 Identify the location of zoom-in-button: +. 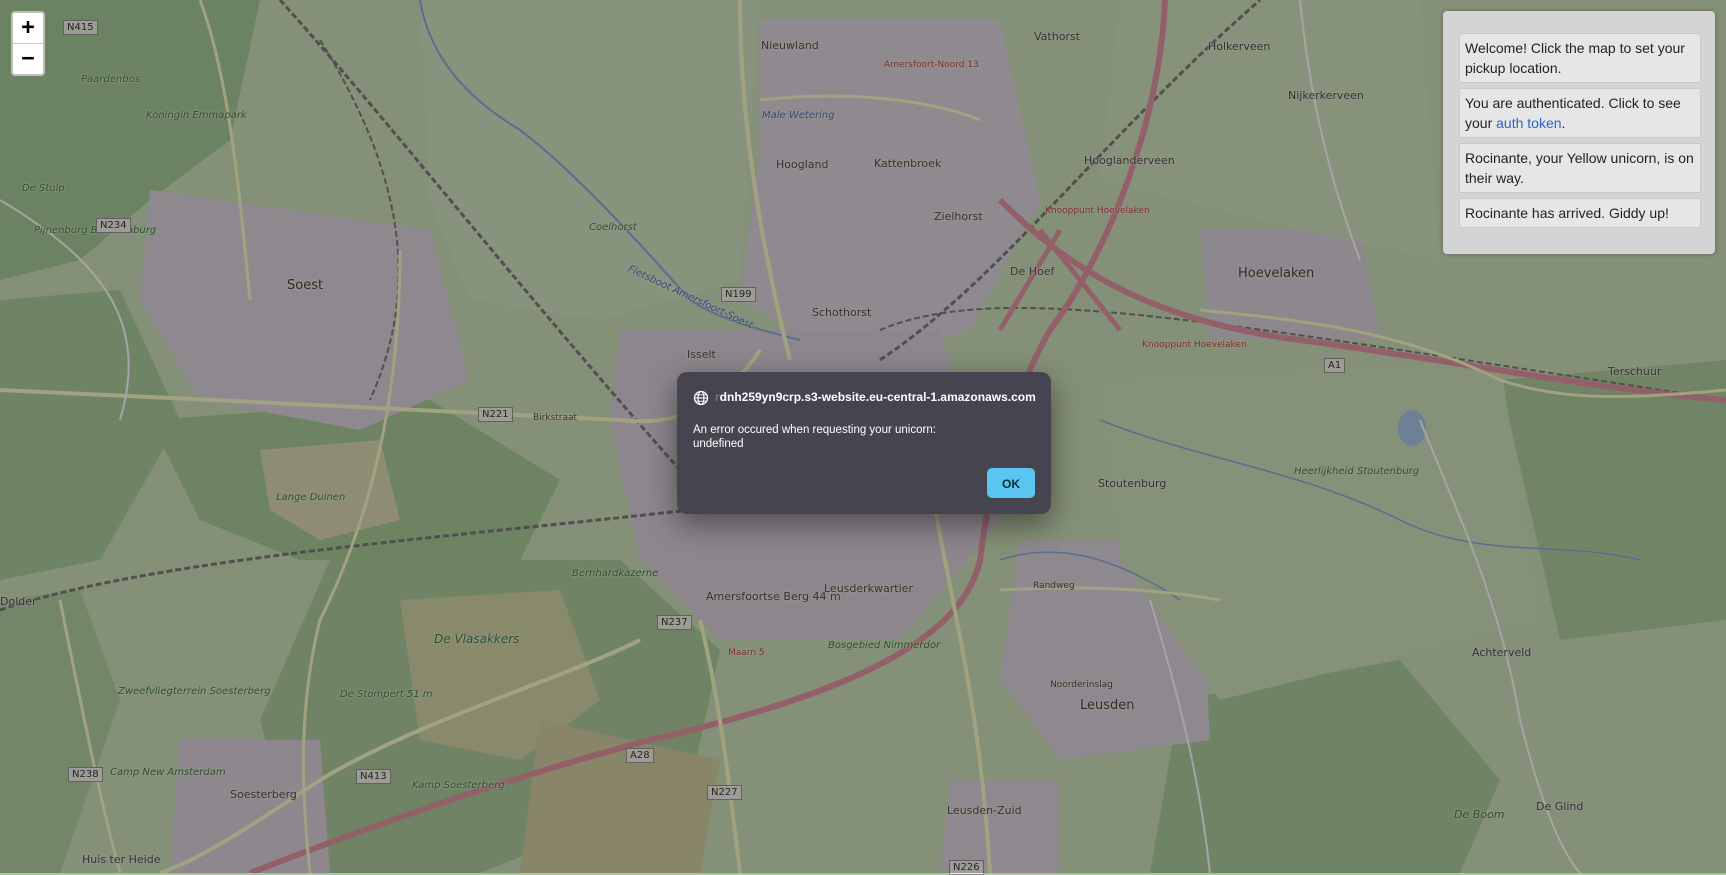
(28, 28).